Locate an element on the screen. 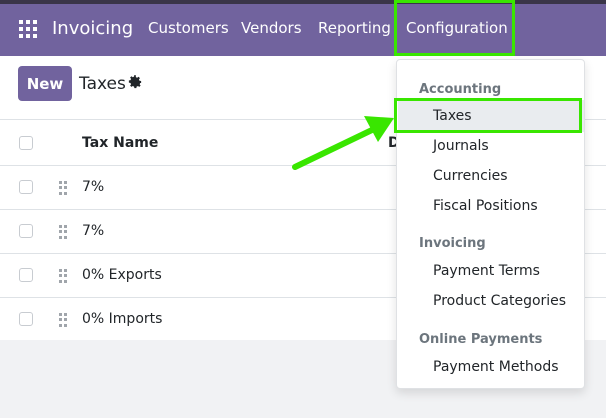  menu-item-payment-terms: Payment Terms is located at coordinates (486, 271).